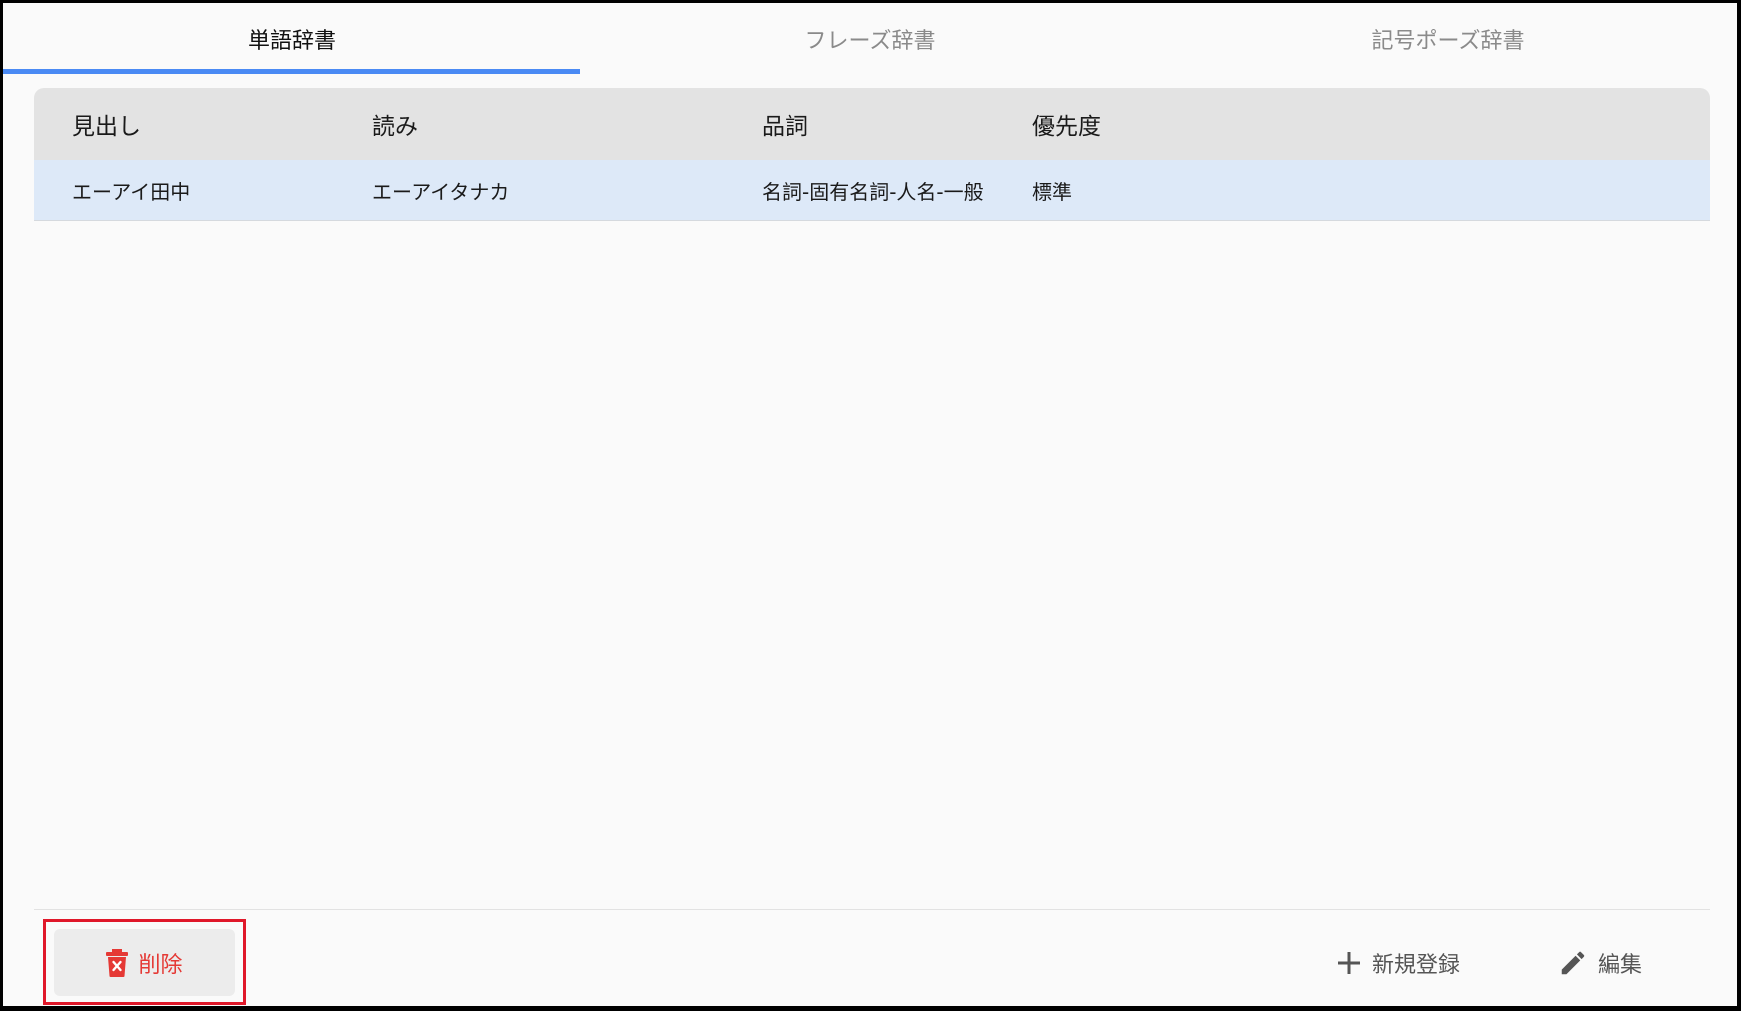 The height and width of the screenshot is (1011, 1741). Describe the element at coordinates (1349, 963) in the screenshot. I see `plus-icon` at that location.